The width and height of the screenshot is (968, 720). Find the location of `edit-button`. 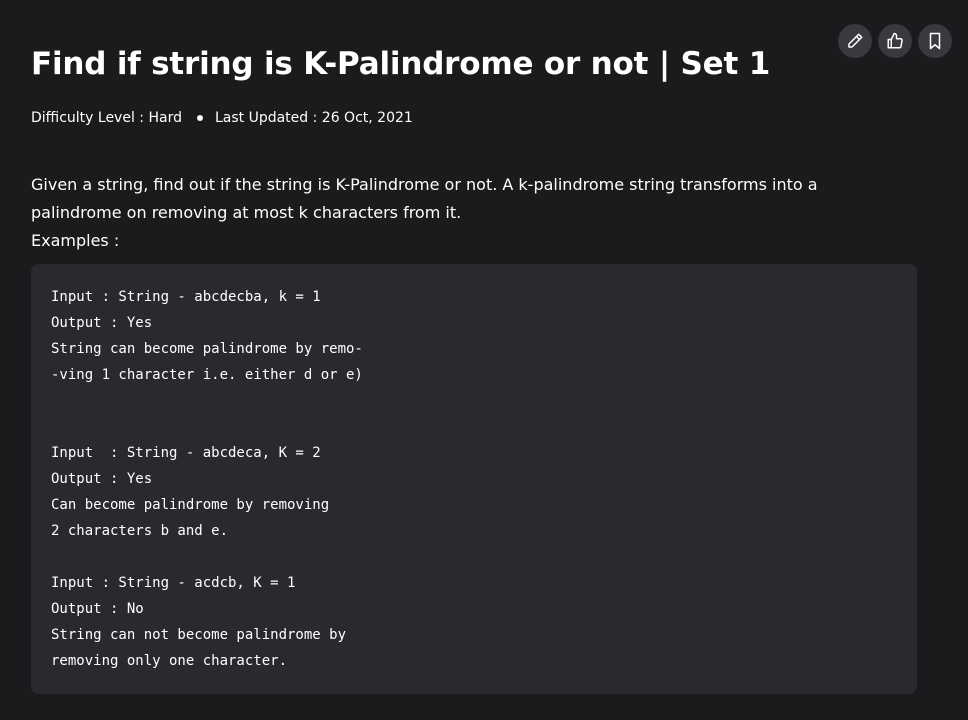

edit-button is located at coordinates (855, 41).